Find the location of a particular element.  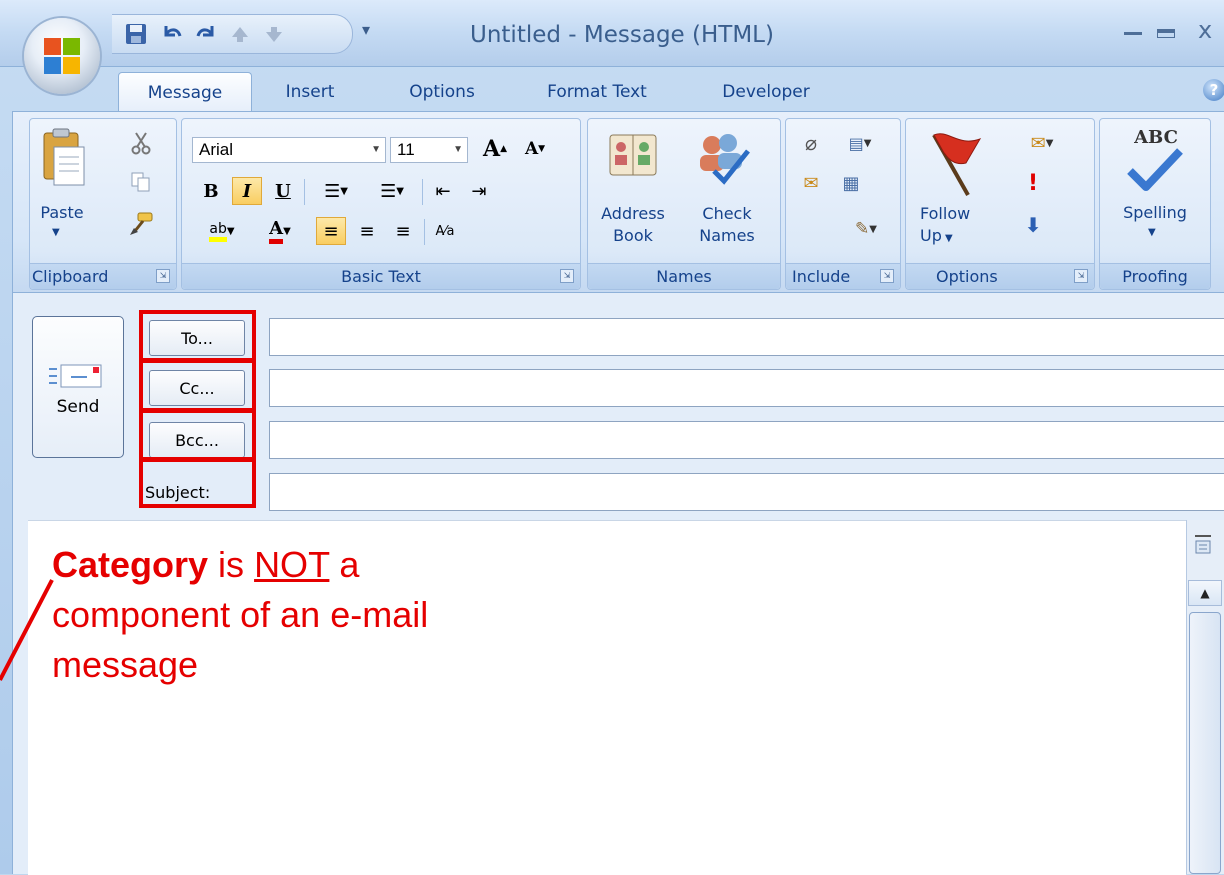

font-size-value: 11 is located at coordinates (406, 149).